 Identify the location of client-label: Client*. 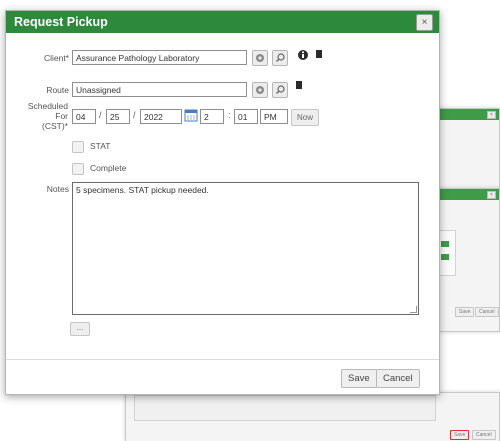
(56, 58).